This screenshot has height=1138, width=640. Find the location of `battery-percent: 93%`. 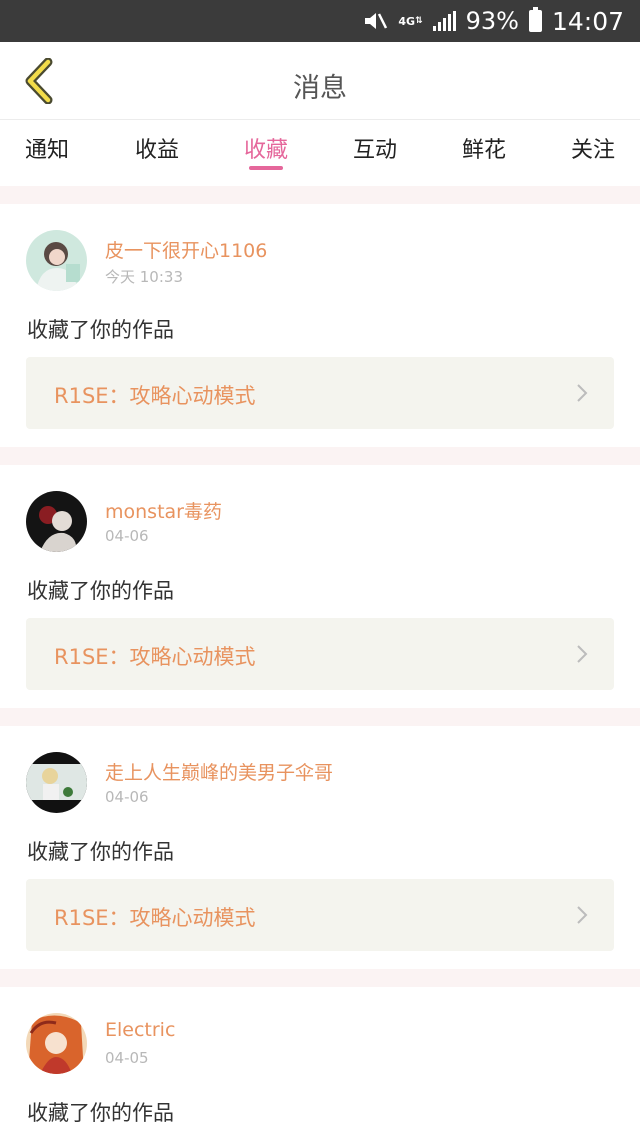

battery-percent: 93% is located at coordinates (492, 21).